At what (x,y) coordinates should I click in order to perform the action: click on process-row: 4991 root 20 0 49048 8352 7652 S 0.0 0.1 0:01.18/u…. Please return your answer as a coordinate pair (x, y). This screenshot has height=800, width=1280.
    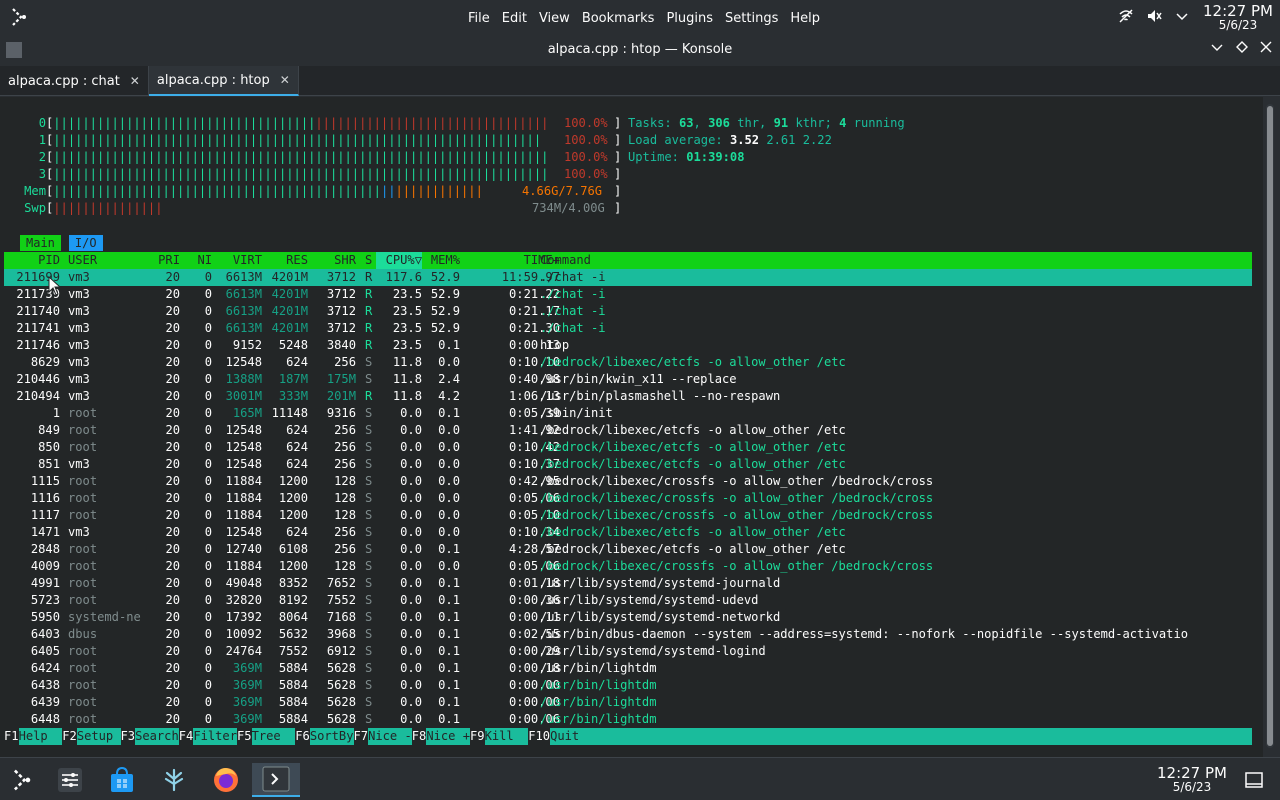
    Looking at the image, I should click on (628, 583).